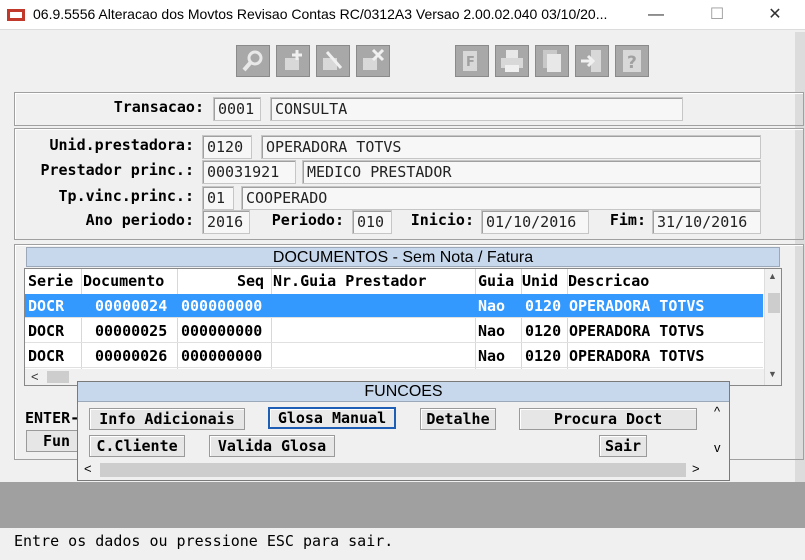  I want to click on col-header-seq: Seq, so click(250, 281).